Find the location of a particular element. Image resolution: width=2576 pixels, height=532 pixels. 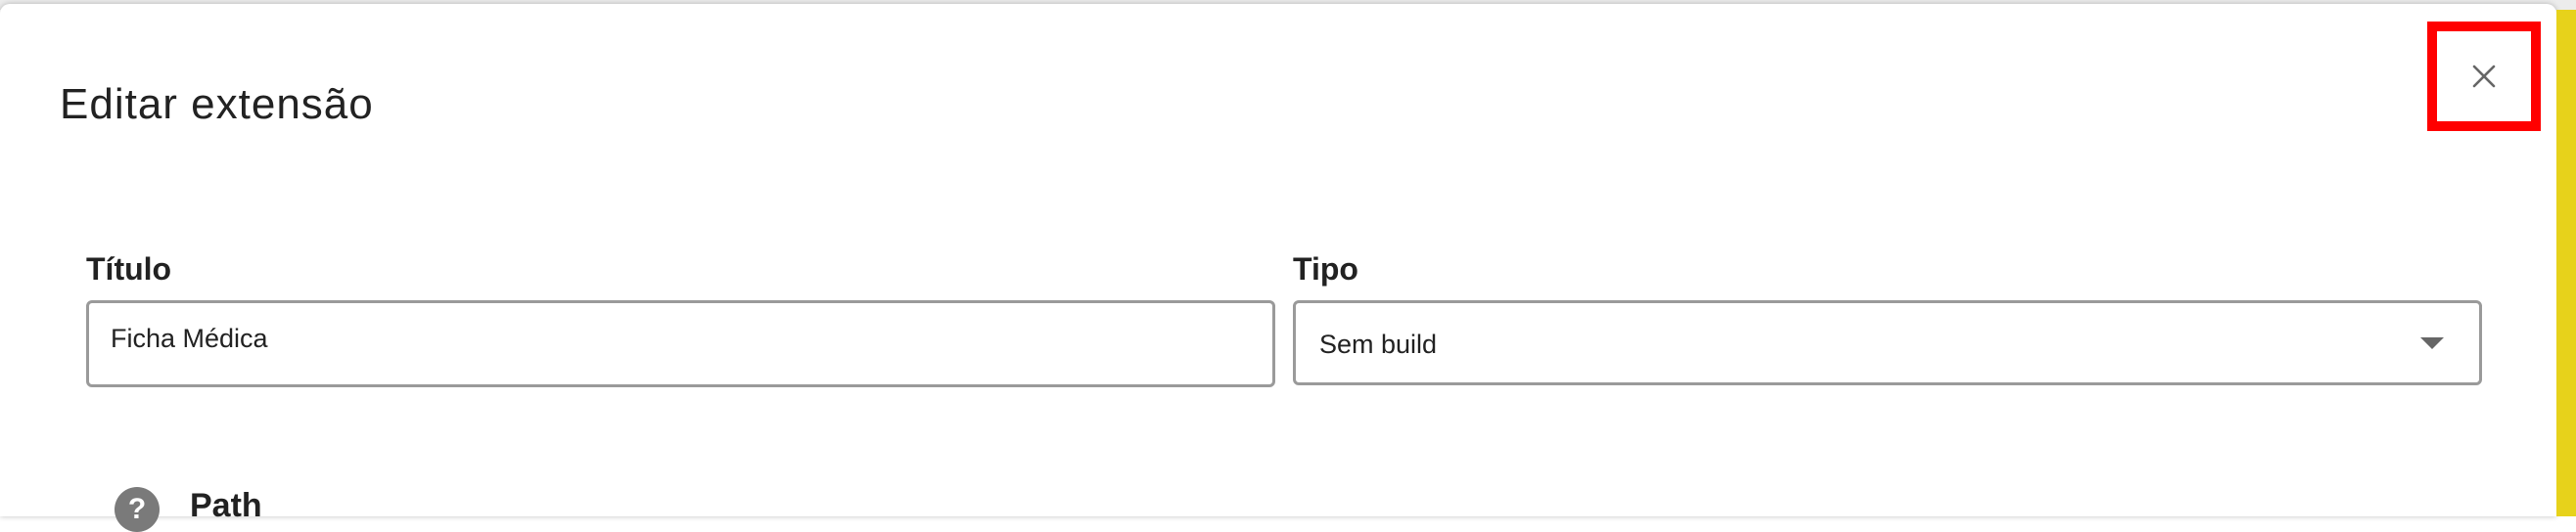

close-icon is located at coordinates (2484, 76).